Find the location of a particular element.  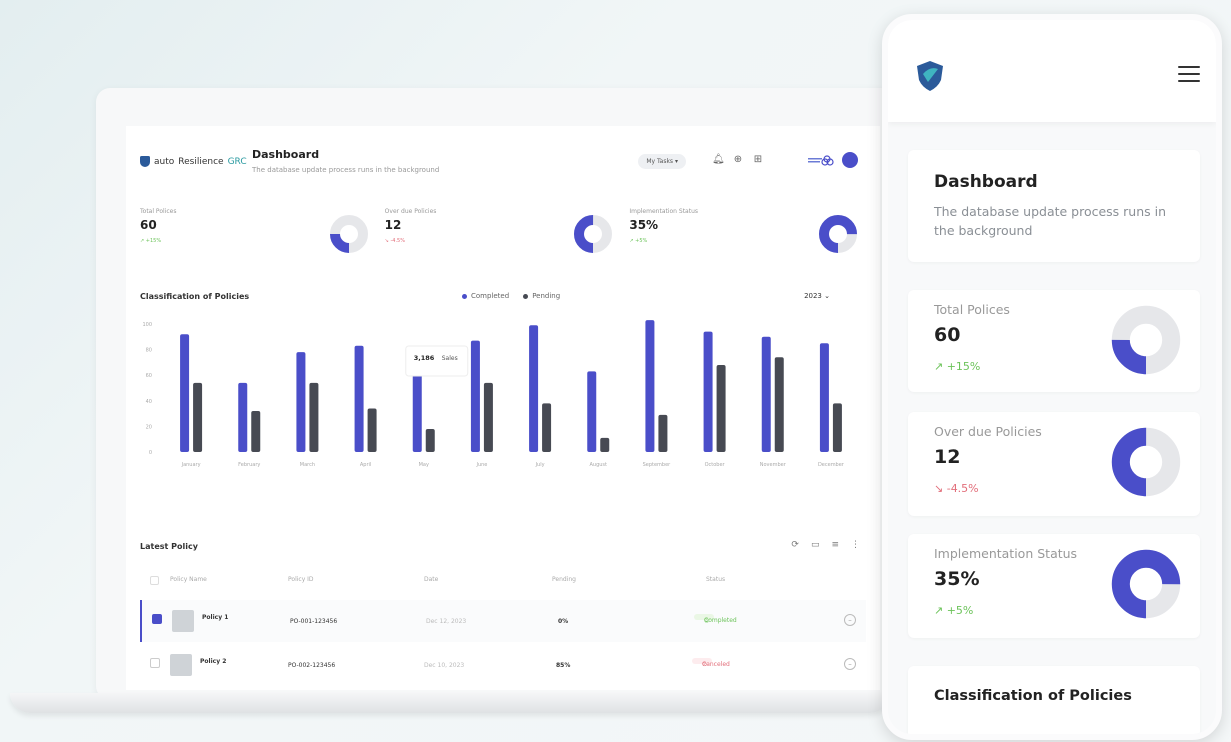

stat-change-value: -4.5% is located at coordinates (397, 241).